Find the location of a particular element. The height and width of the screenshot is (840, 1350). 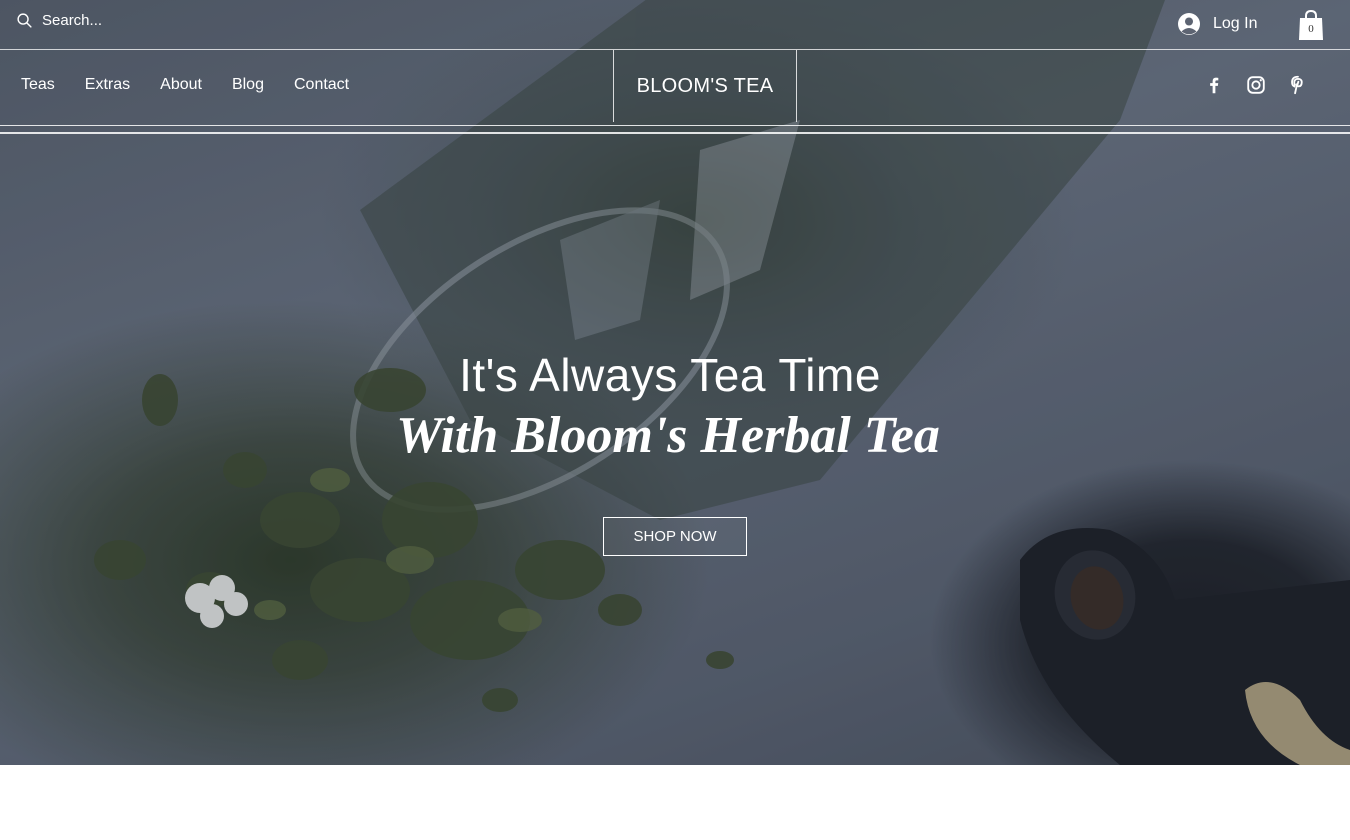

header-divider-double is located at coordinates (675, 133).